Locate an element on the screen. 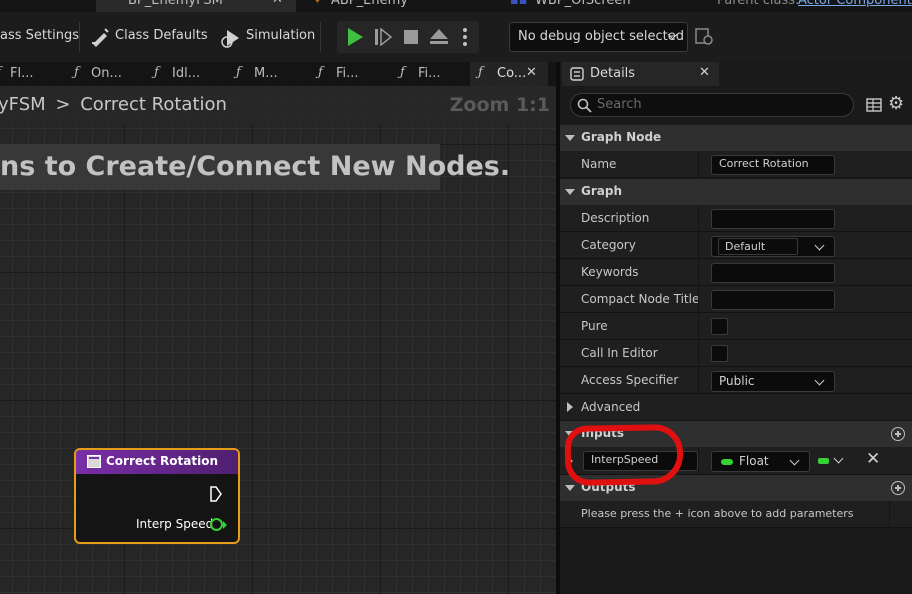 This screenshot has width=912, height=594. section-title: Graph Node is located at coordinates (621, 137).